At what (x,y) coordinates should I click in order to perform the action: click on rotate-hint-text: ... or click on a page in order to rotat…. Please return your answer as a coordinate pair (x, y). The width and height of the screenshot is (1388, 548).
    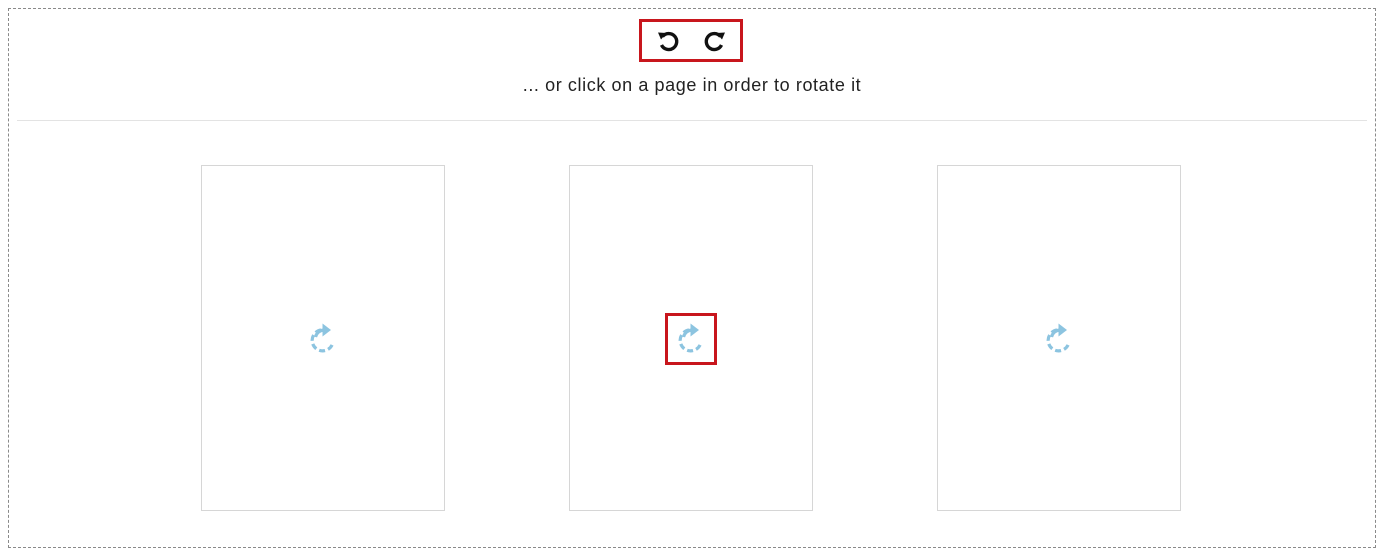
    Looking at the image, I should click on (692, 85).